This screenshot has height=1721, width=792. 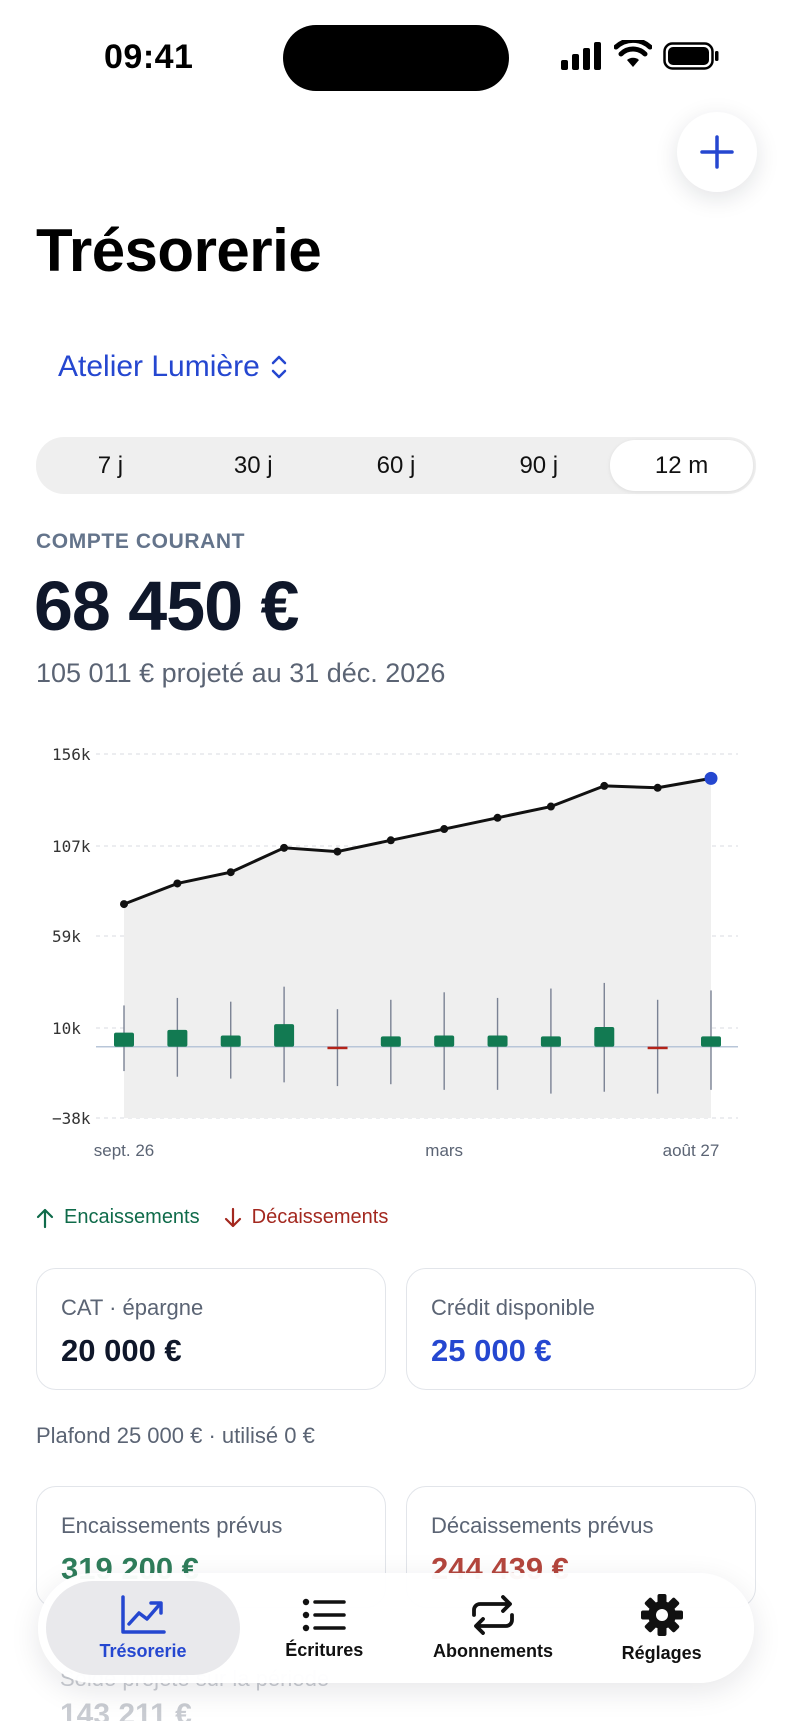 I want to click on tab-label: Écritures, so click(x=324, y=1649).